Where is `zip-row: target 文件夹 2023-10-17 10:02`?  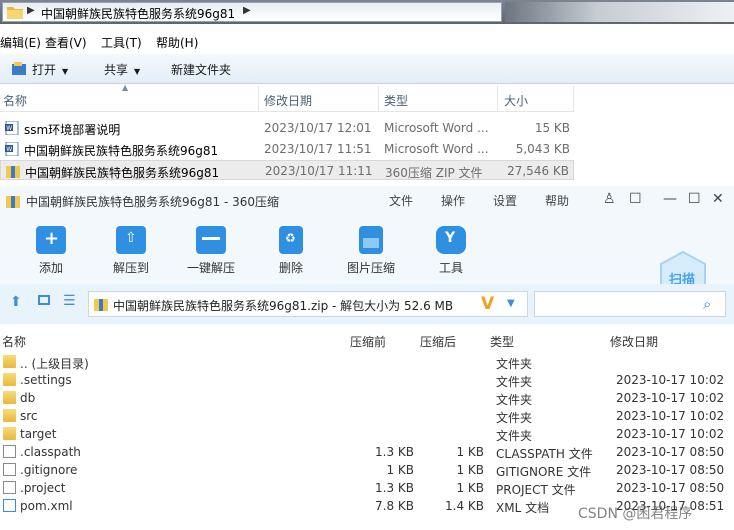
zip-row: target 文件夹 2023-10-17 10:02 is located at coordinates (367, 435).